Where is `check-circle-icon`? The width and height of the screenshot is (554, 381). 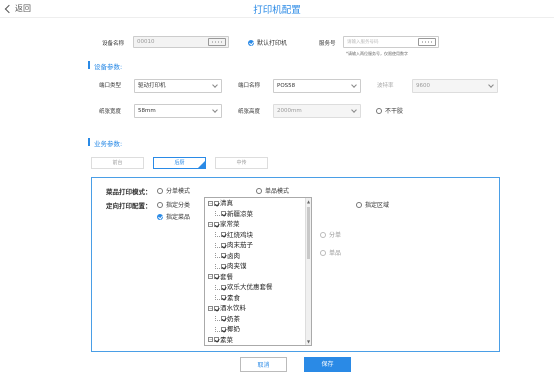 check-circle-icon is located at coordinates (160, 216).